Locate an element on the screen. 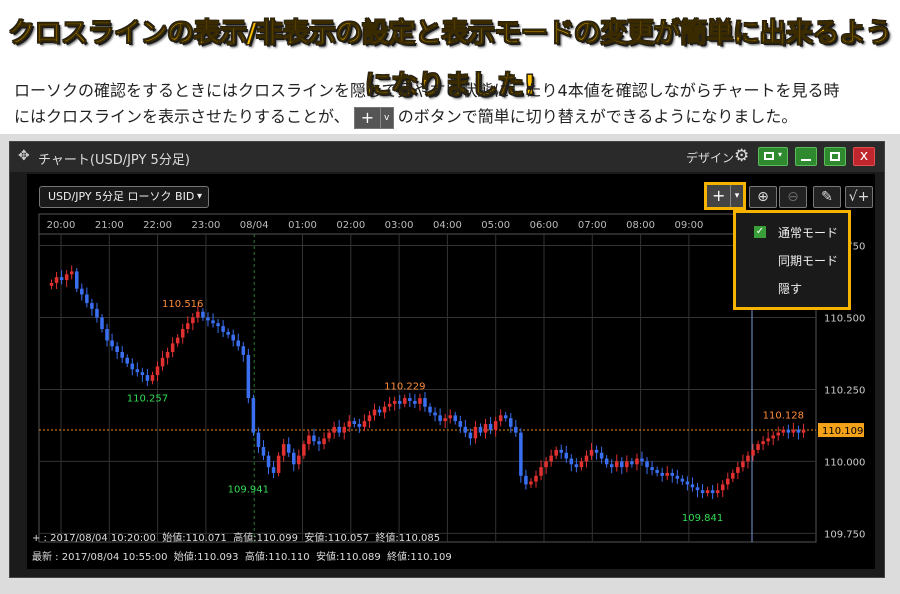 The height and width of the screenshot is (594, 900). indicator-icon: √+ is located at coordinates (859, 197).